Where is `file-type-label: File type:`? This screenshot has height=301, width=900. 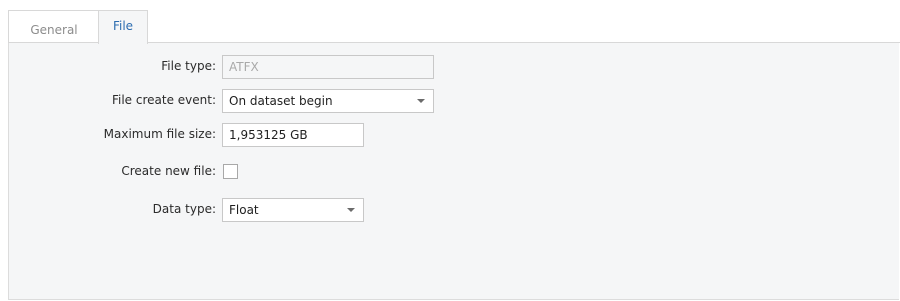
file-type-label: File type: is located at coordinates (188, 66).